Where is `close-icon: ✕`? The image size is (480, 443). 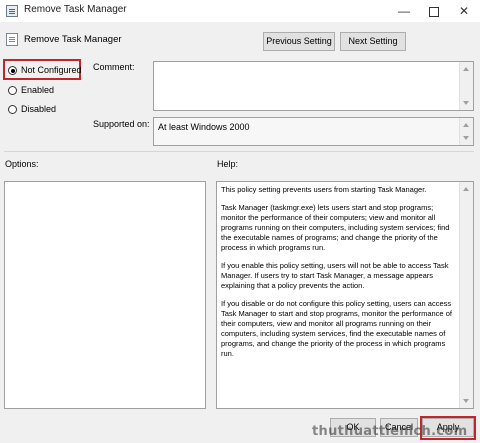
close-icon: ✕ is located at coordinates (464, 11).